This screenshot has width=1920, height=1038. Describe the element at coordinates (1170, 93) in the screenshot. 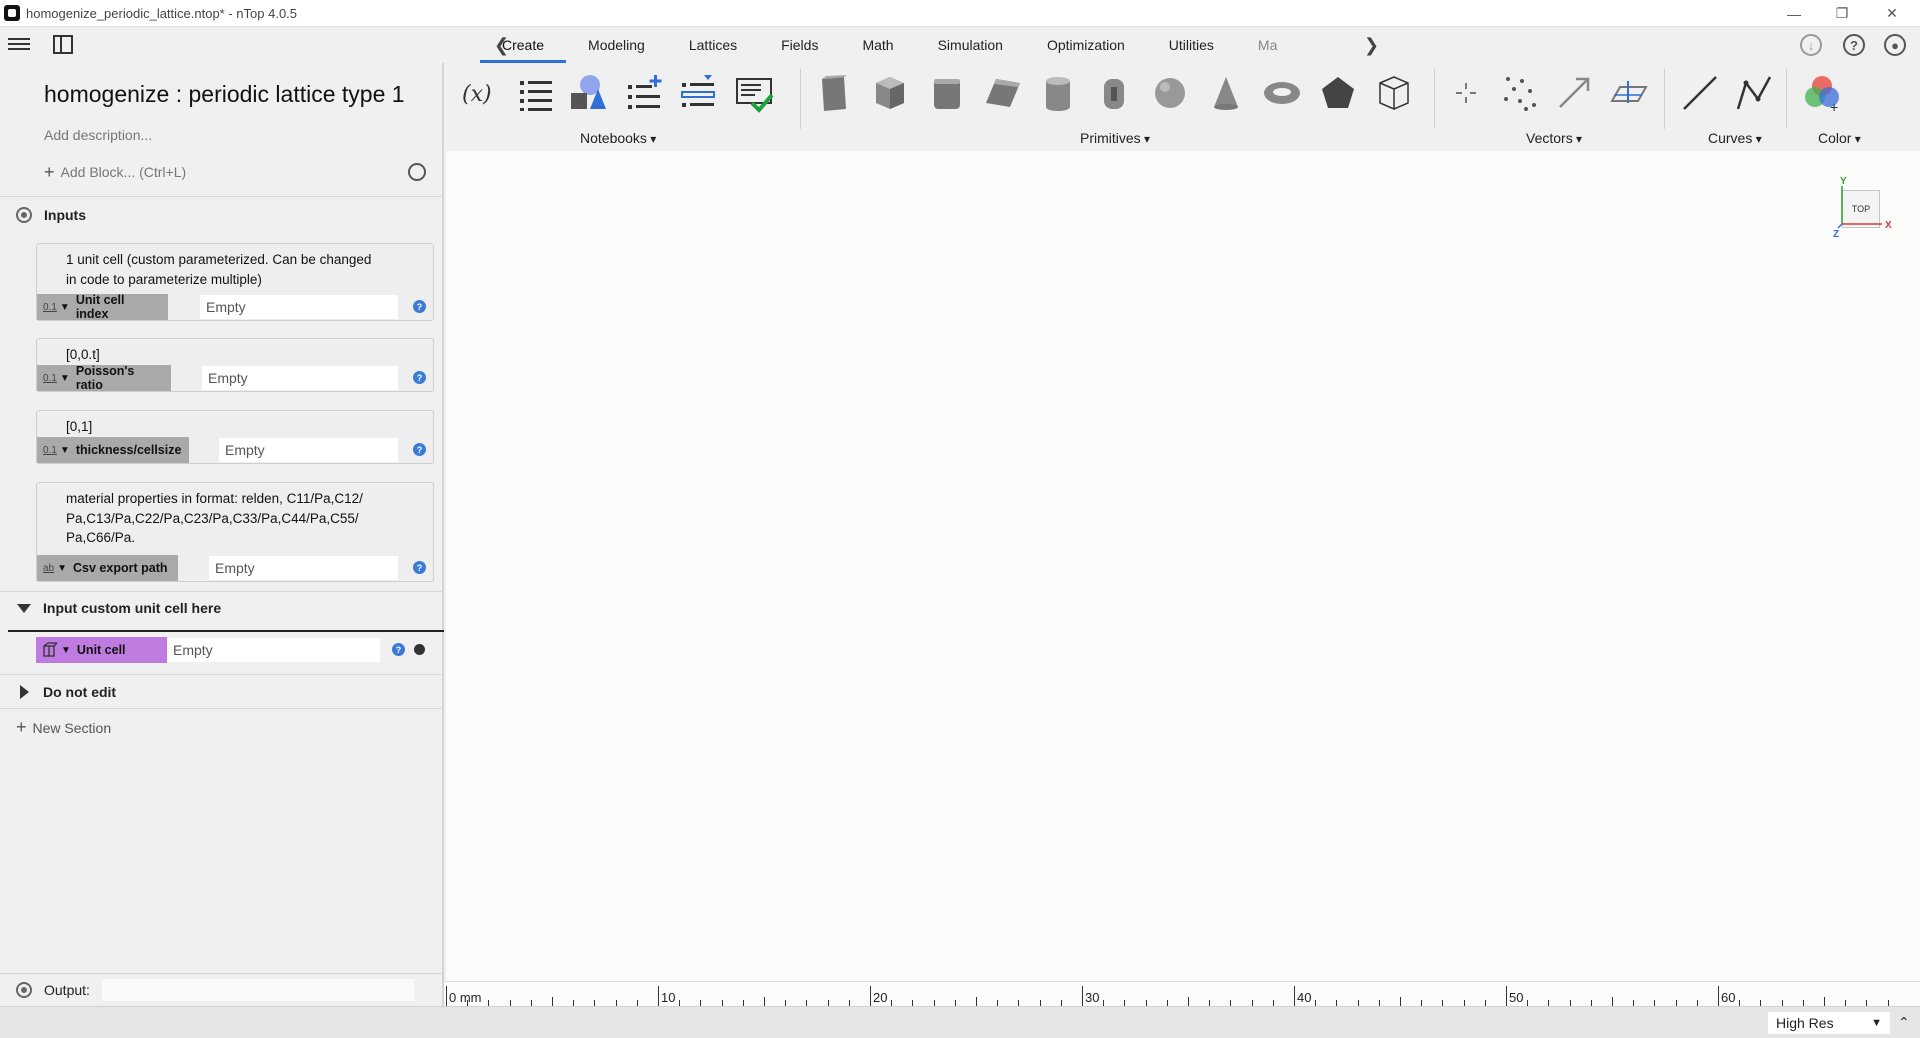

I see `sphere-icon` at that location.